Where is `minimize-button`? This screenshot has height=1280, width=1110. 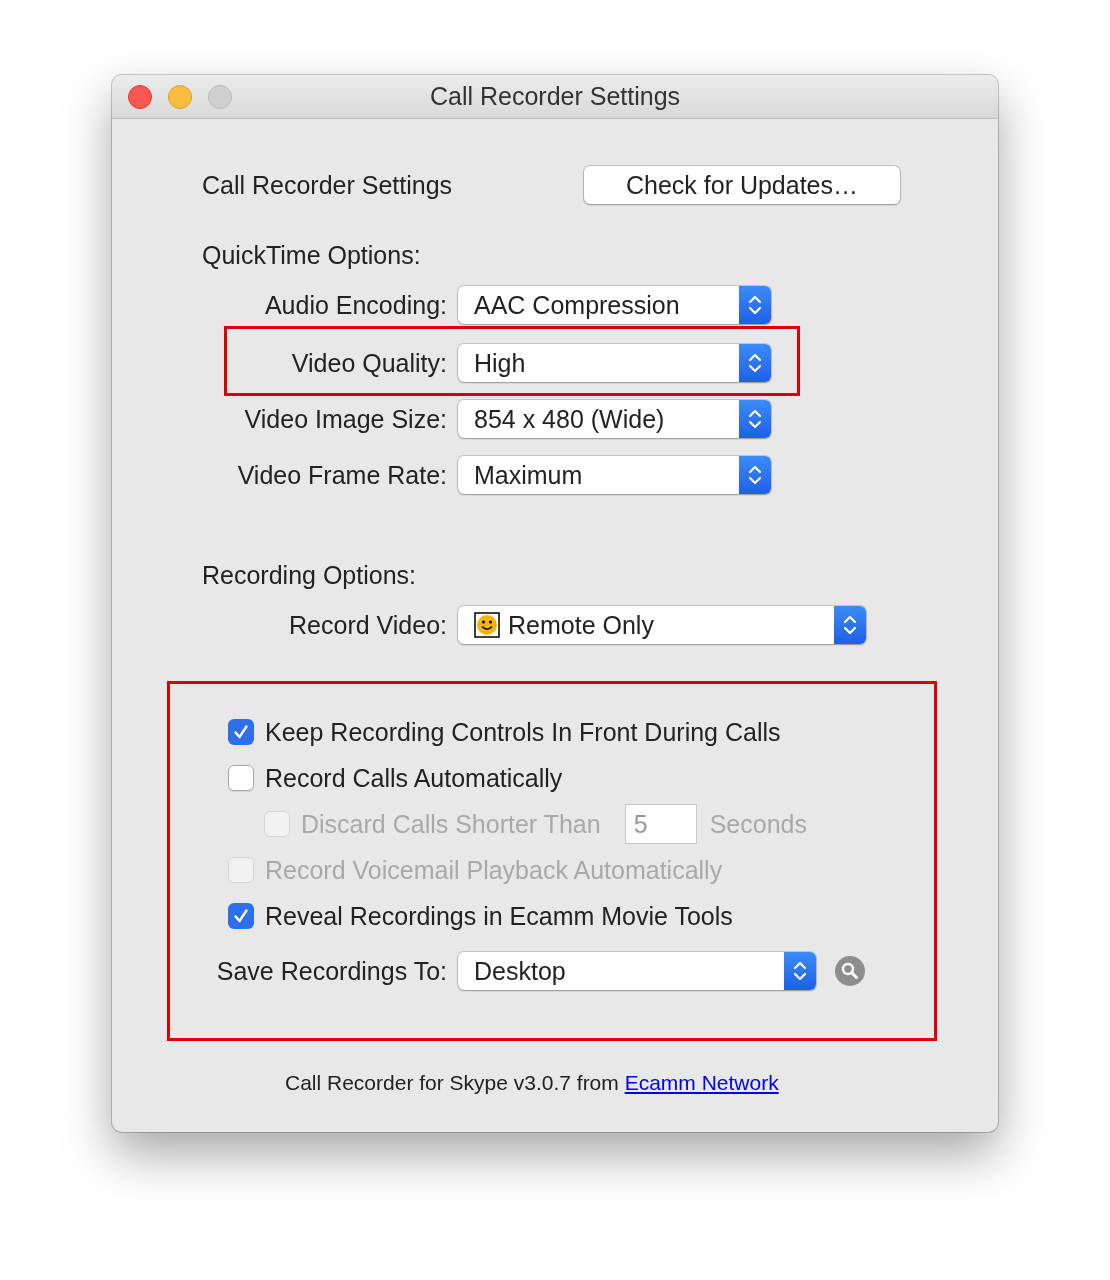 minimize-button is located at coordinates (180, 96).